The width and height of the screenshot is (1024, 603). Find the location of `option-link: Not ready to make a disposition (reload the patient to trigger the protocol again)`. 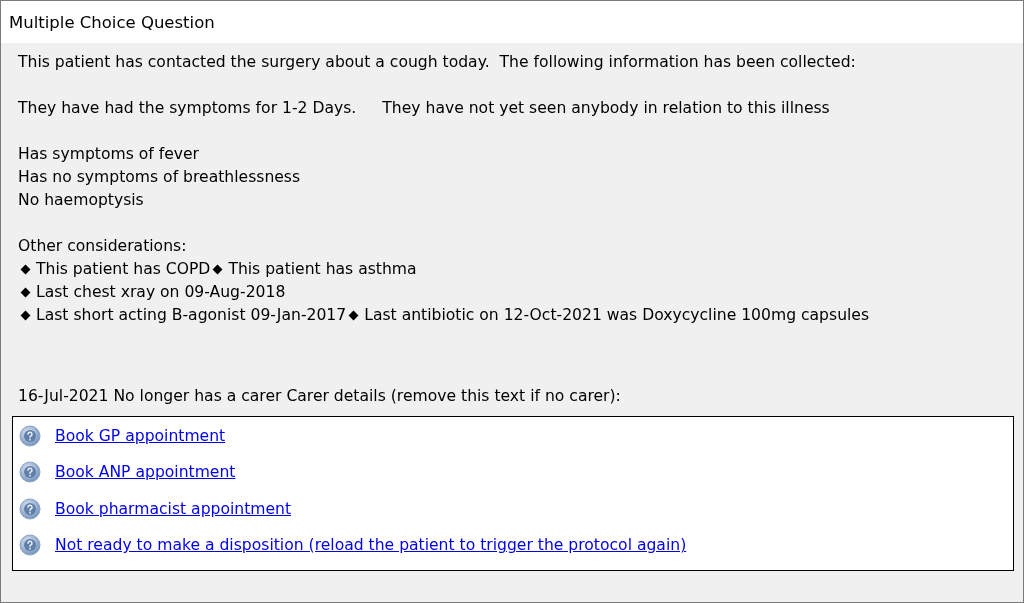

option-link: Not ready to make a disposition (reload the patient to trigger the protocol again) is located at coordinates (371, 545).